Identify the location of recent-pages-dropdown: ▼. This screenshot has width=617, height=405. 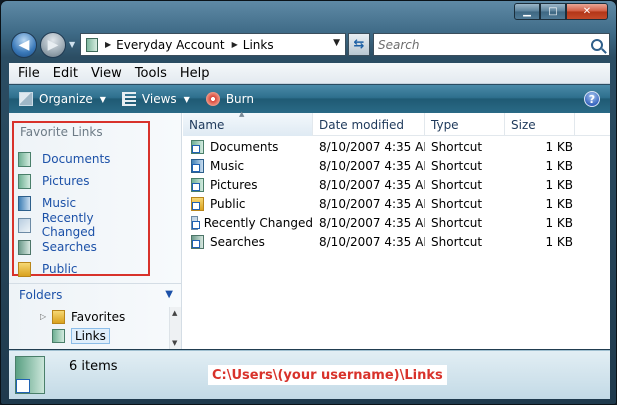
(72, 44).